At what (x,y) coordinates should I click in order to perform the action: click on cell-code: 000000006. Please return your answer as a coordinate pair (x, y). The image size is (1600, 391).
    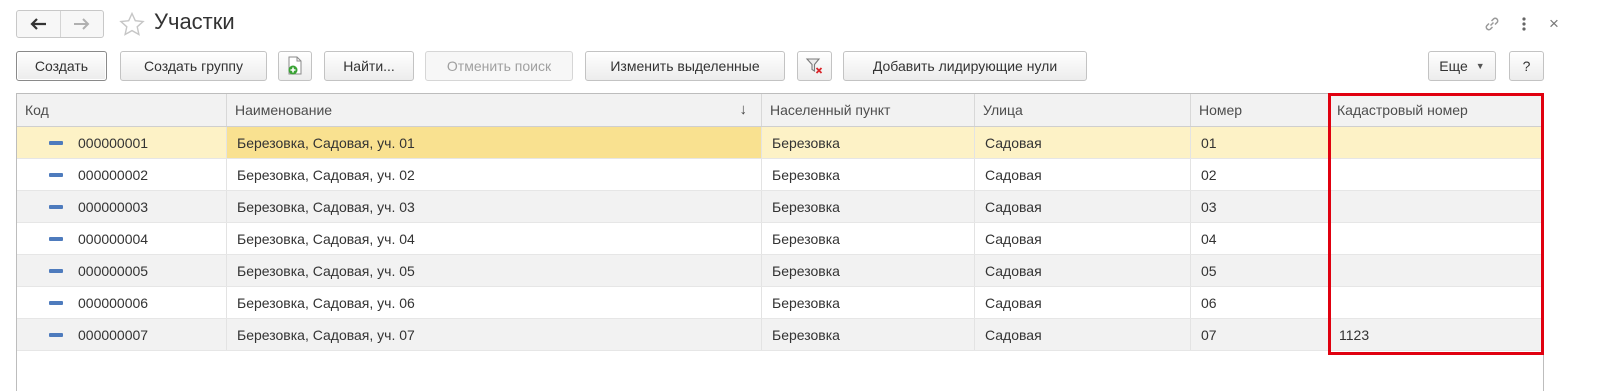
    Looking at the image, I should click on (122, 302).